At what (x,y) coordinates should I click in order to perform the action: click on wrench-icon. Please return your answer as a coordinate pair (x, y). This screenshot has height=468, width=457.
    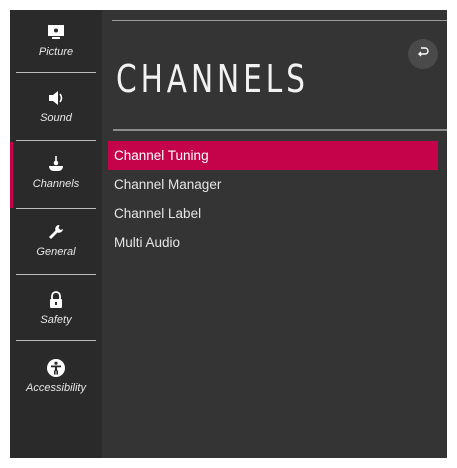
    Looking at the image, I should click on (56, 232).